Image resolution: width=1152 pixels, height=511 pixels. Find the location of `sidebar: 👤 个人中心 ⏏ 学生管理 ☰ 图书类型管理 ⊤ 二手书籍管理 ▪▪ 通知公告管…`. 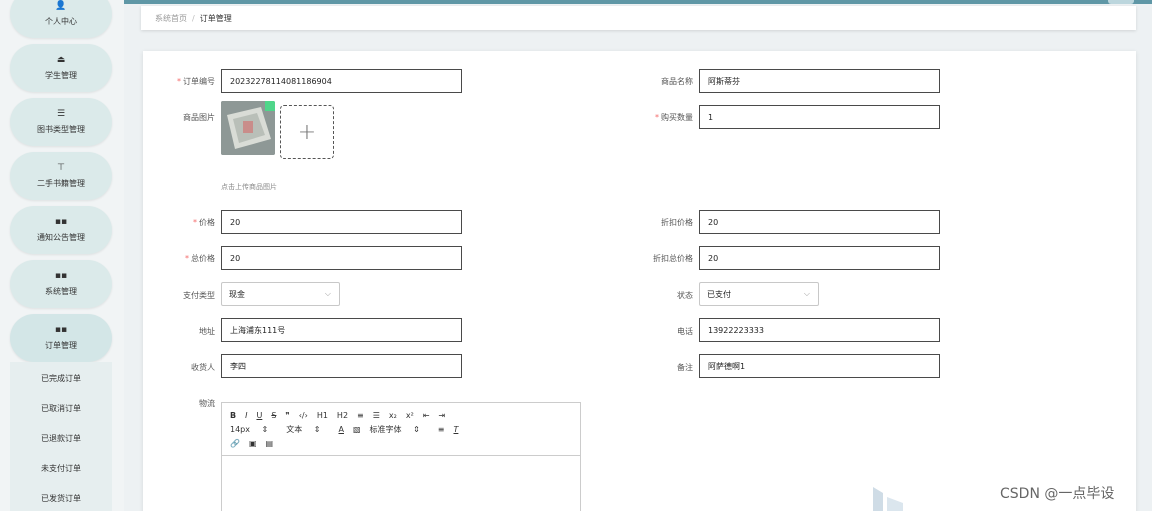

sidebar: 👤 个人中心 ⏏ 学生管理 ☰ 图书类型管理 ⊤ 二手书籍管理 ▪▪ 通知公告管… is located at coordinates (62, 255).